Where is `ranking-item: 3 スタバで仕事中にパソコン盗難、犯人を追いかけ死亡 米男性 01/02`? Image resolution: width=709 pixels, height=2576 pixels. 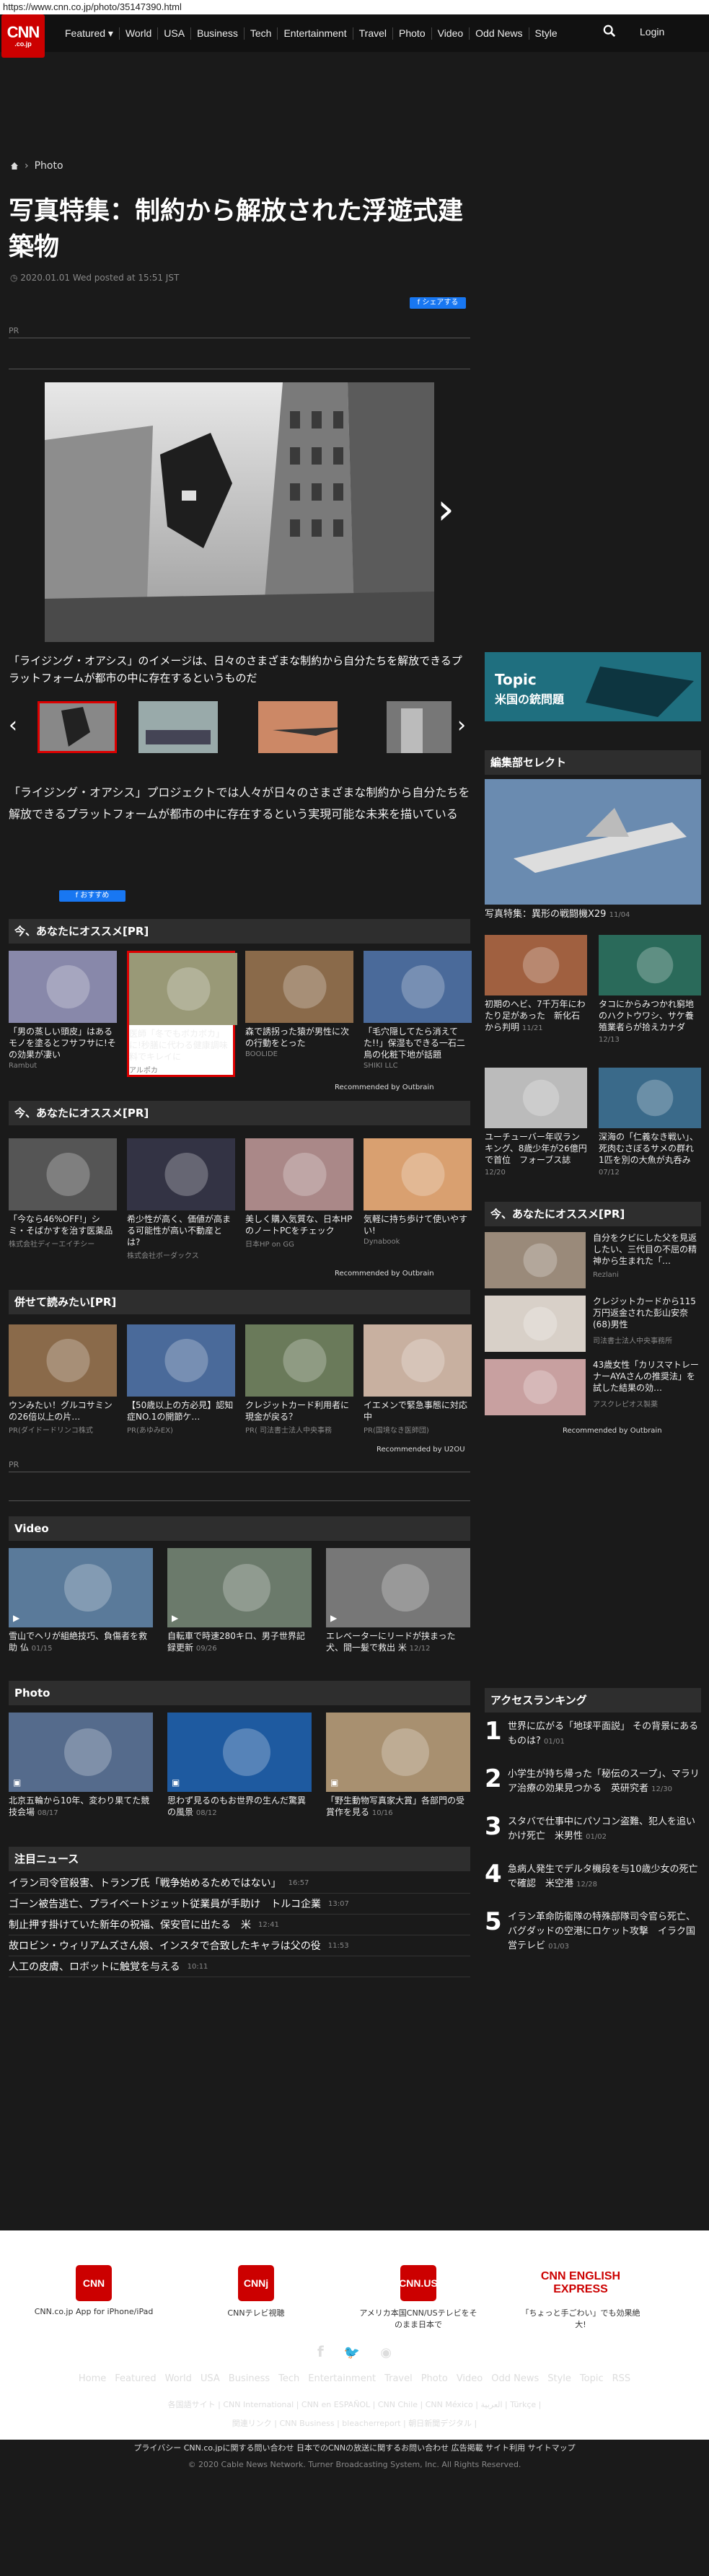 ranking-item: 3 スタバで仕事中にパソコン盗難、犯人を追いかけ死亡 米男性 01/02 is located at coordinates (593, 1833).